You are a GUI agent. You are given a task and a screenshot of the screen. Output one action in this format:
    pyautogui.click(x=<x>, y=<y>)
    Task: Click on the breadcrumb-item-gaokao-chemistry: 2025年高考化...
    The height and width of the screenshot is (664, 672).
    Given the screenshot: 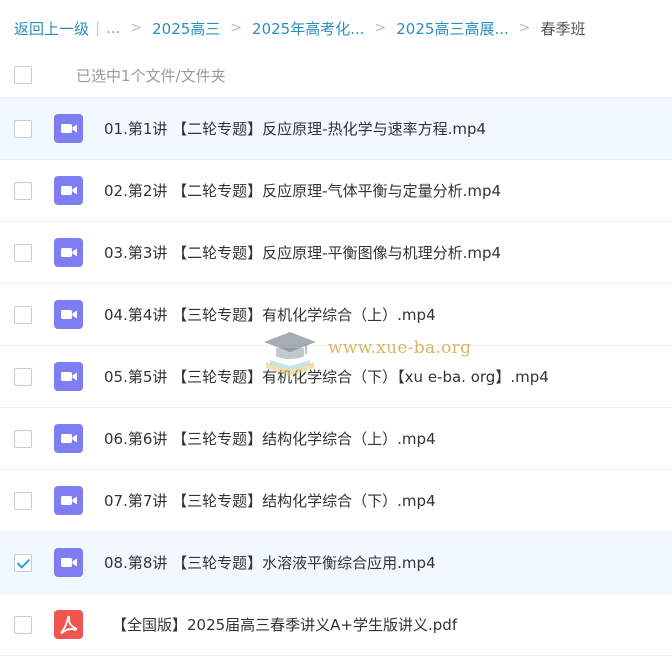 What is the action you would take?
    pyautogui.click(x=308, y=28)
    